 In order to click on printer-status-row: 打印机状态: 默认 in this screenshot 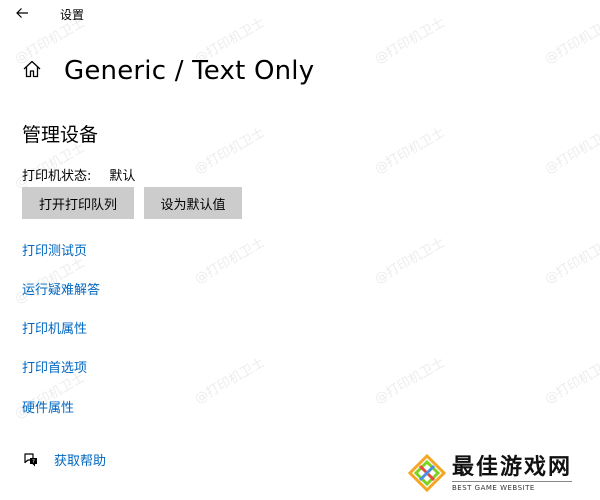, I will do `click(78, 174)`.